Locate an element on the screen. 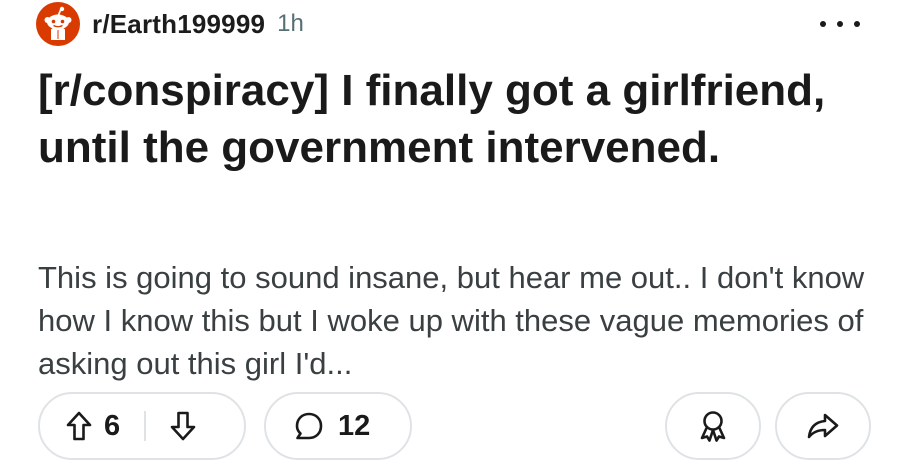  vote-count: 6 is located at coordinates (112, 425).